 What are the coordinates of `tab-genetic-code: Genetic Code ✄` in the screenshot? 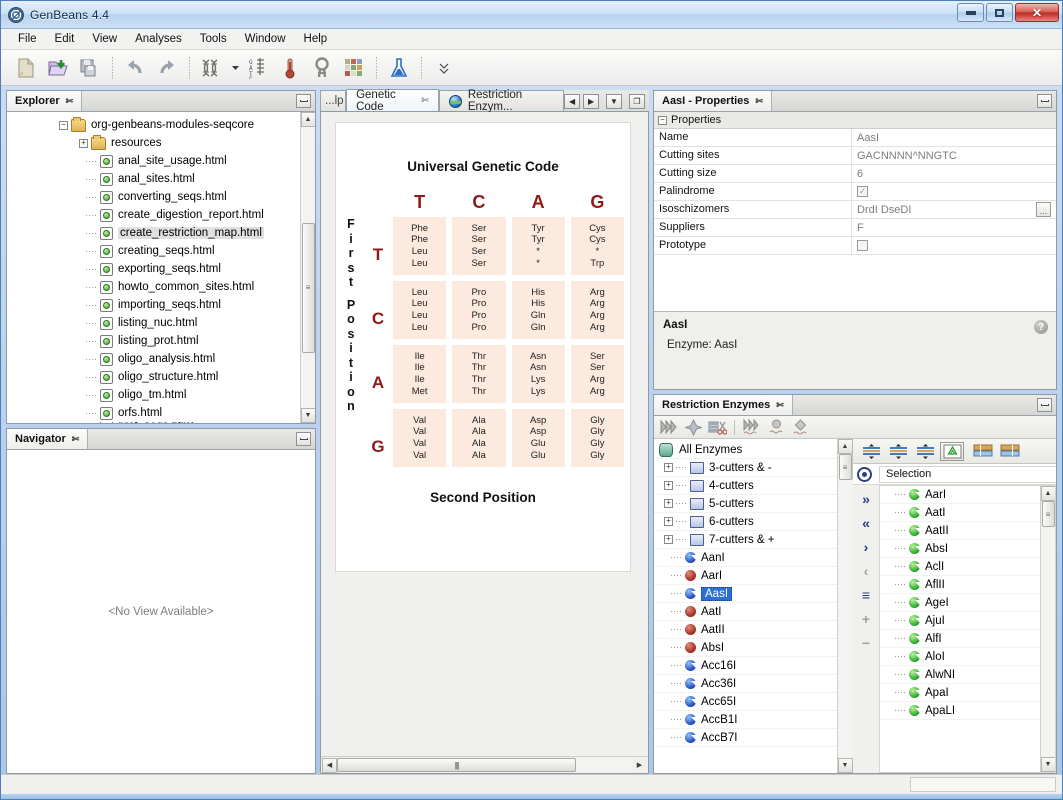 It's located at (392, 101).